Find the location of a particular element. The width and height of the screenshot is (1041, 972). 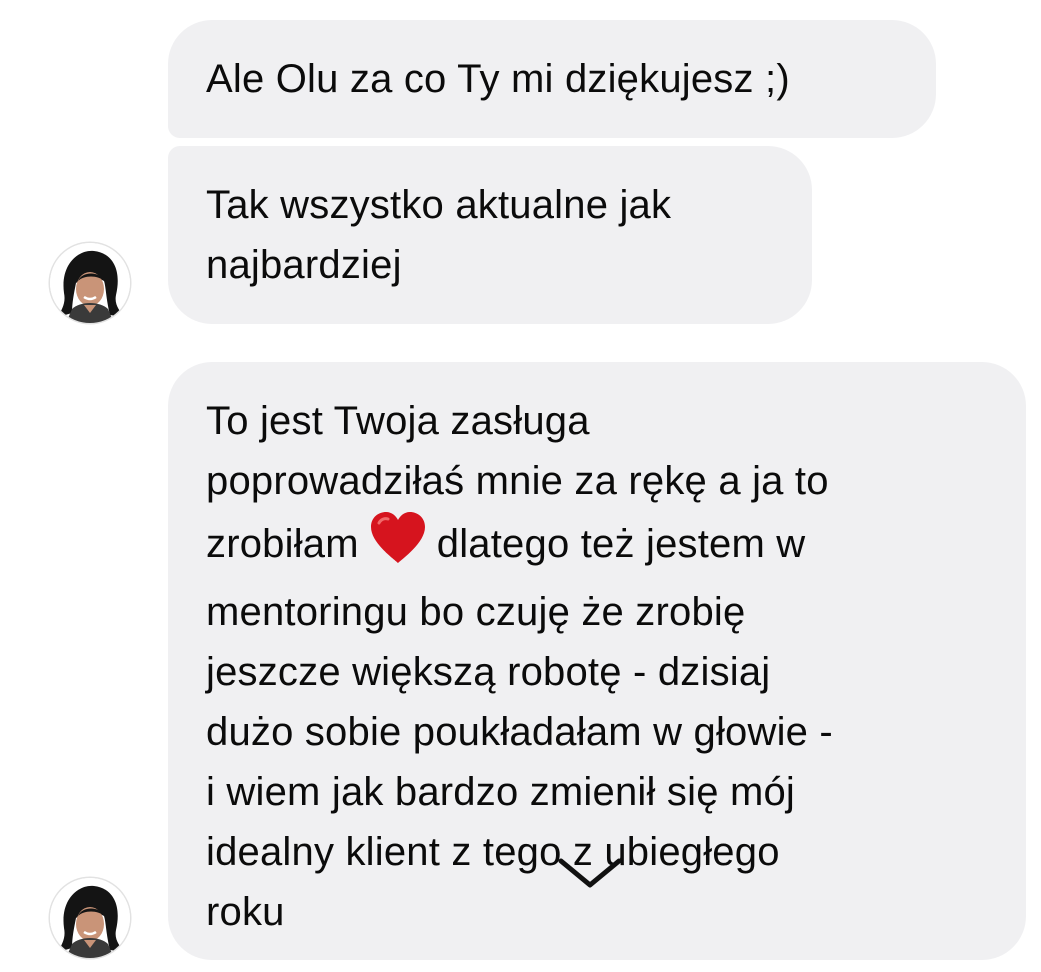

message-text-with-emoji: zrobiłam dlatego też jestem w is located at coordinates (616, 546).